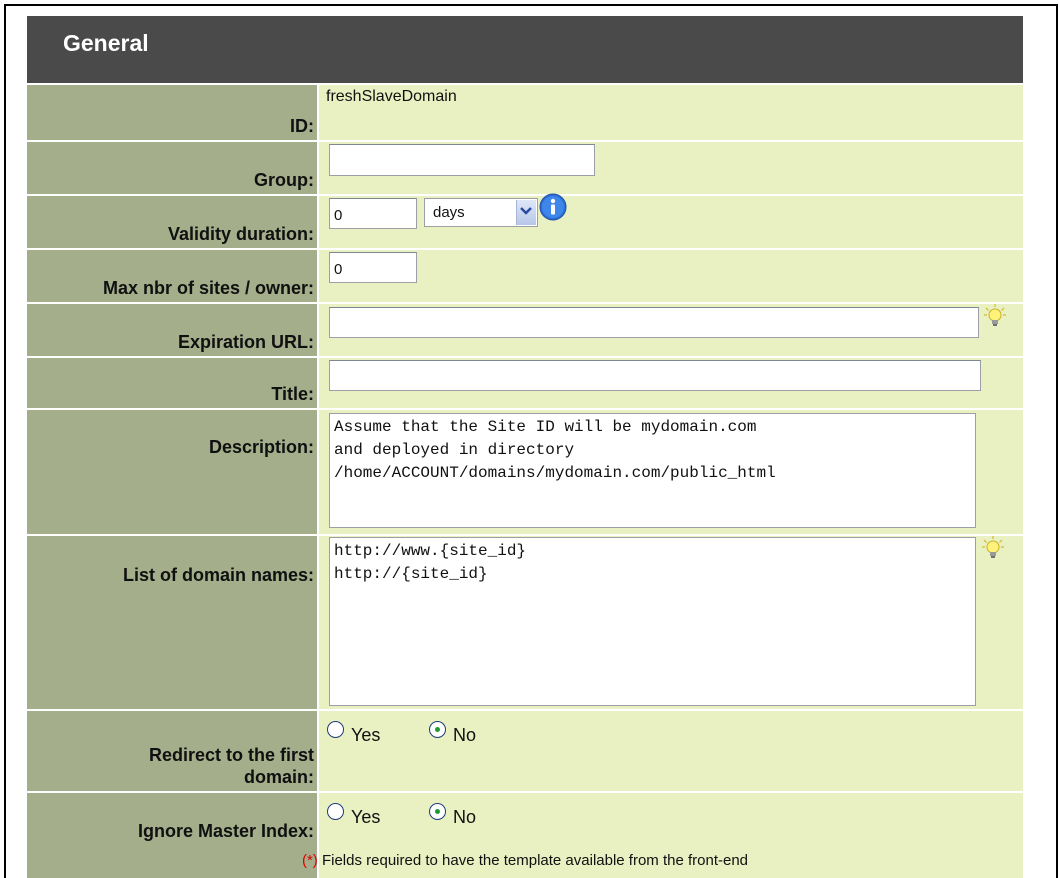 The image size is (1060, 878). I want to click on validity-label: Validity duration:, so click(240, 234).